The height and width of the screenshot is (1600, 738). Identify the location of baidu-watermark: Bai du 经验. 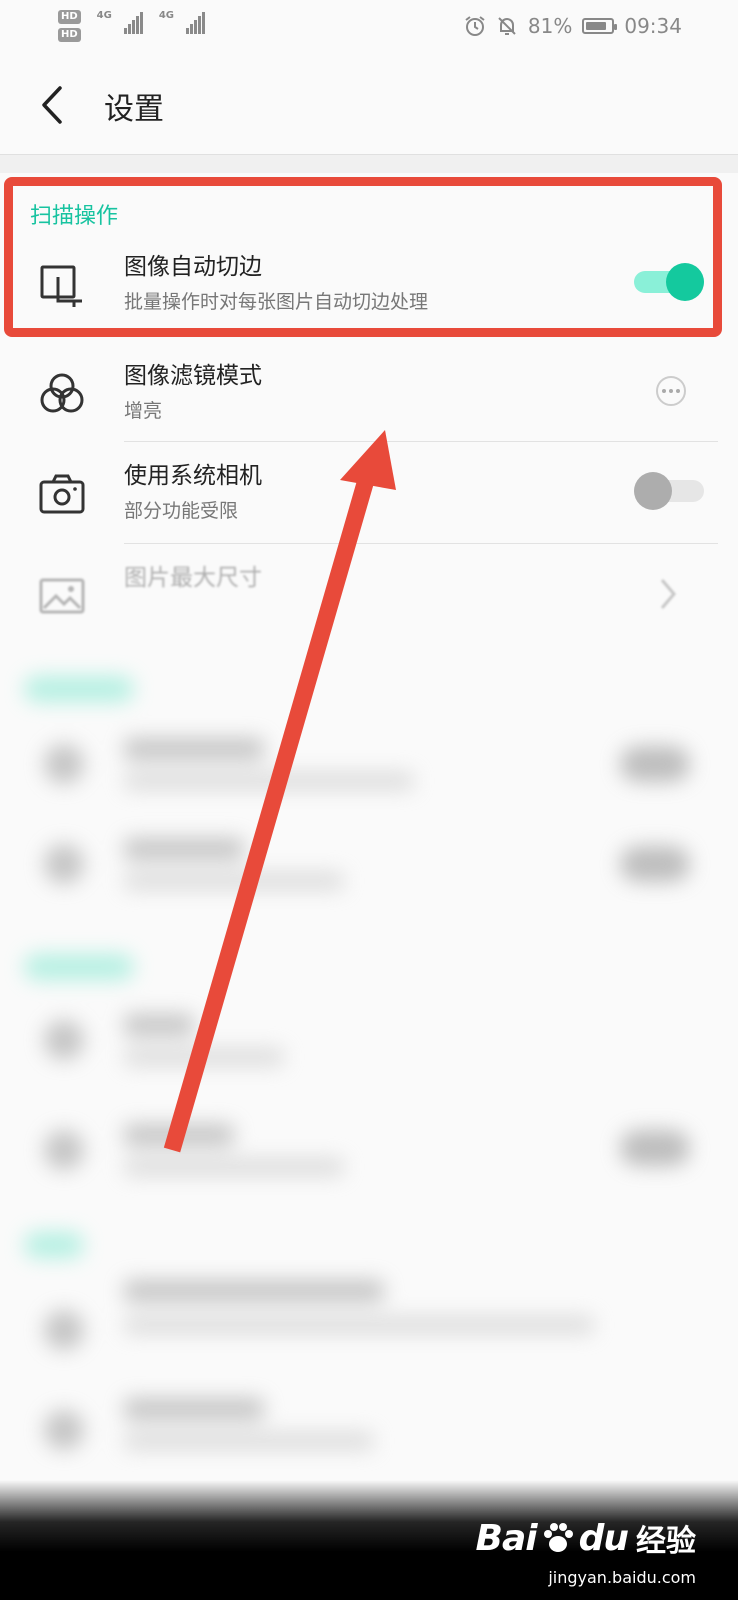
(586, 1538).